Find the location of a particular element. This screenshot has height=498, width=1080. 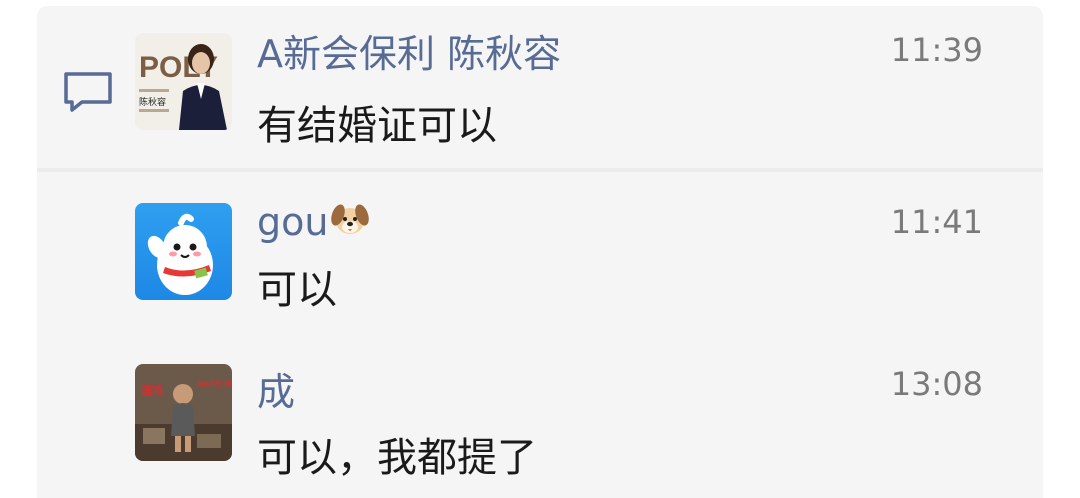

avatar-caption: 陈秋容 is located at coordinates (152, 101).